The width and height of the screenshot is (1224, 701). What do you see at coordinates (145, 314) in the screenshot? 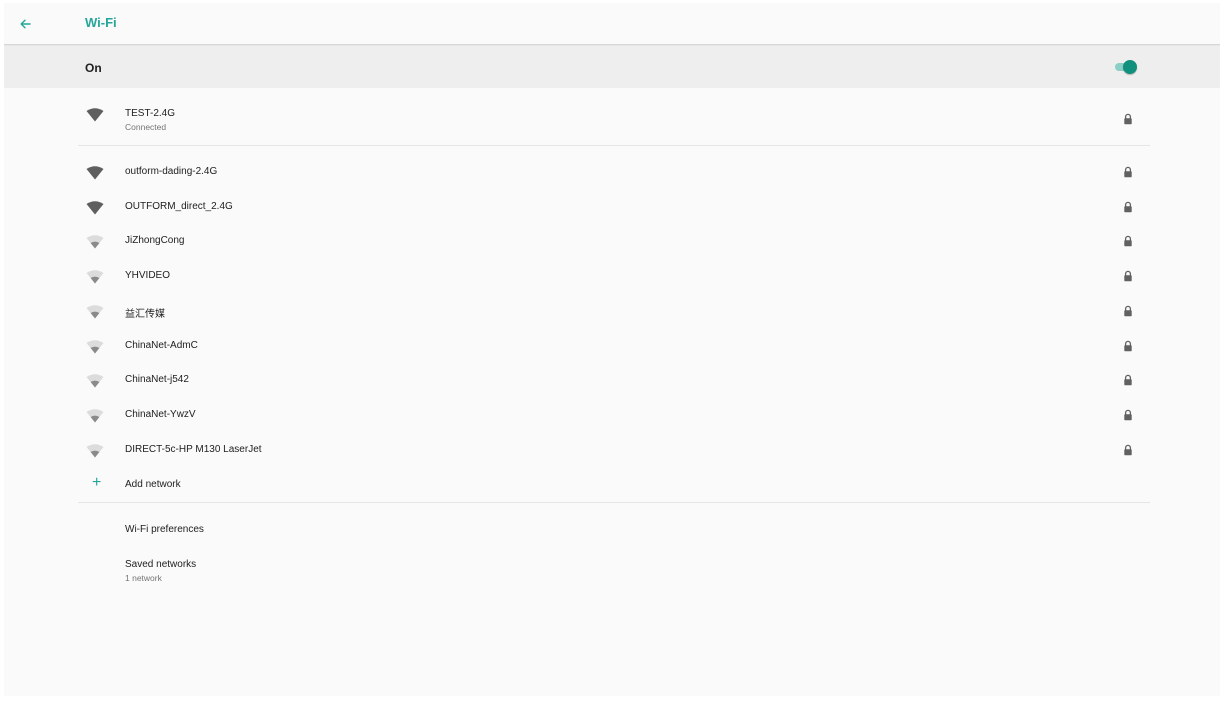
I see `network-ssid: 益汇传媒` at bounding box center [145, 314].